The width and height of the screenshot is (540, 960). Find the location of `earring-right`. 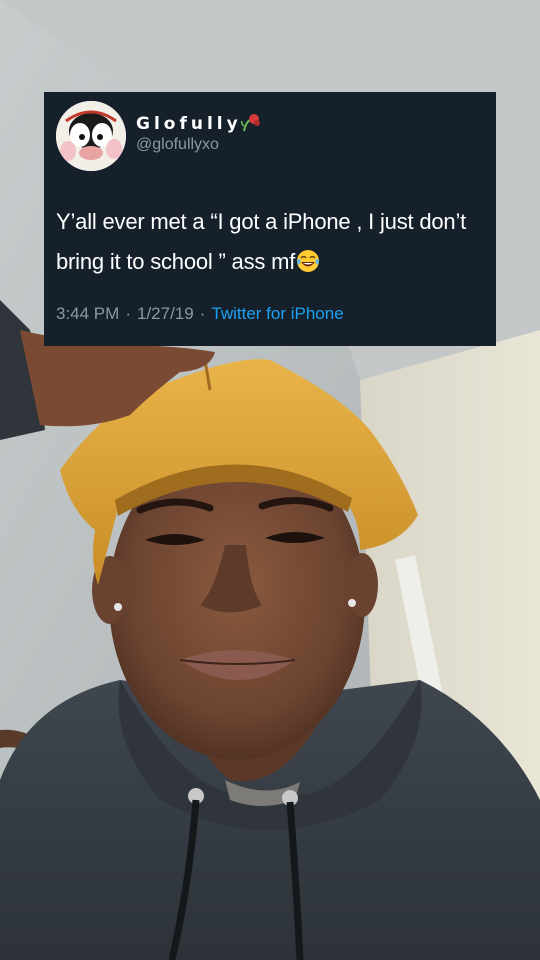

earring-right is located at coordinates (352, 603).